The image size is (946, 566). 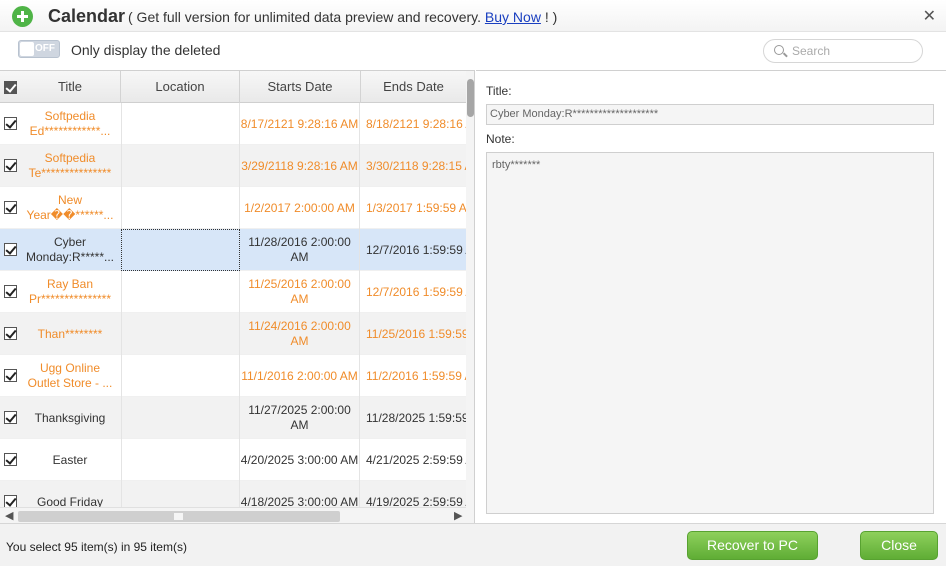 I want to click on cell-title: Thanksgiving, so click(x=70, y=417).